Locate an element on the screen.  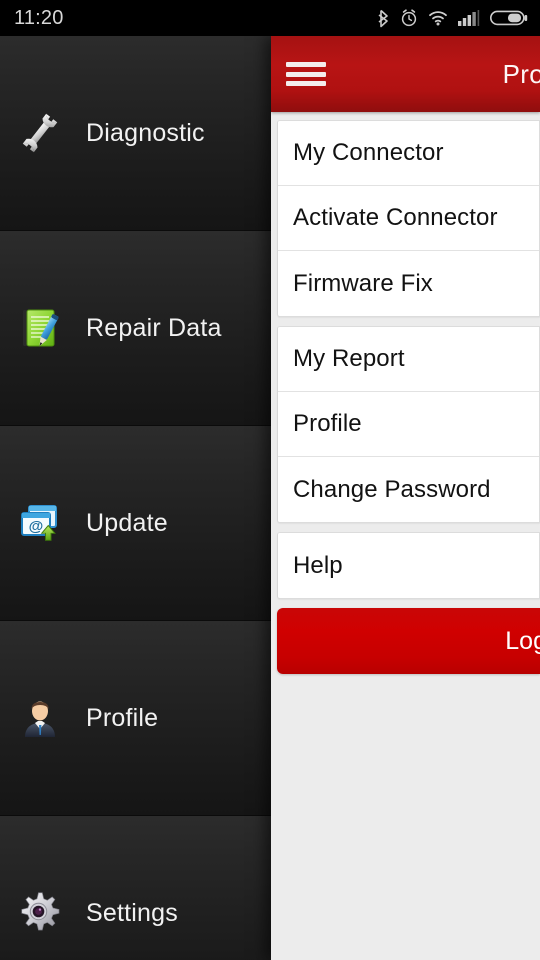
bluetooth-icon is located at coordinates (383, 18).